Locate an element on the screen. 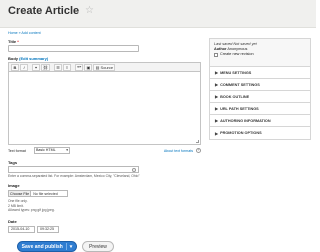 The image size is (320, 252). author-value: Anonymous is located at coordinates (237, 49).